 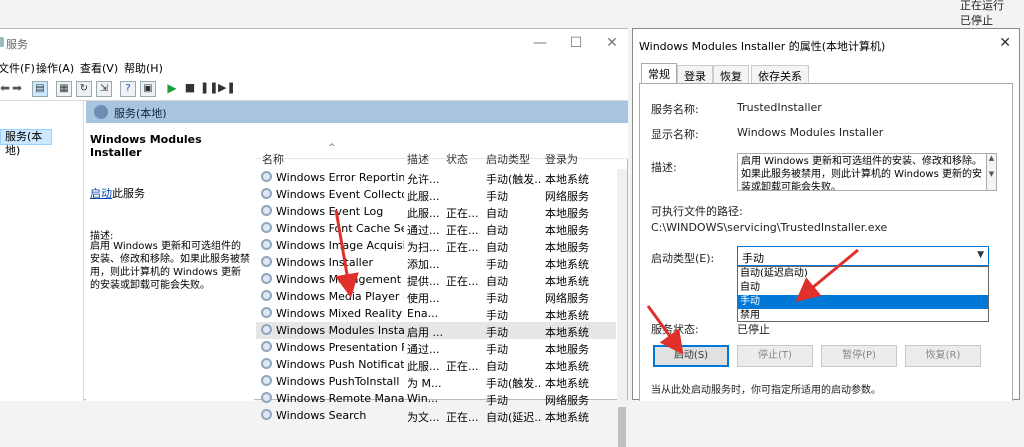 I want to click on tab-general: 常规, so click(x=659, y=73).